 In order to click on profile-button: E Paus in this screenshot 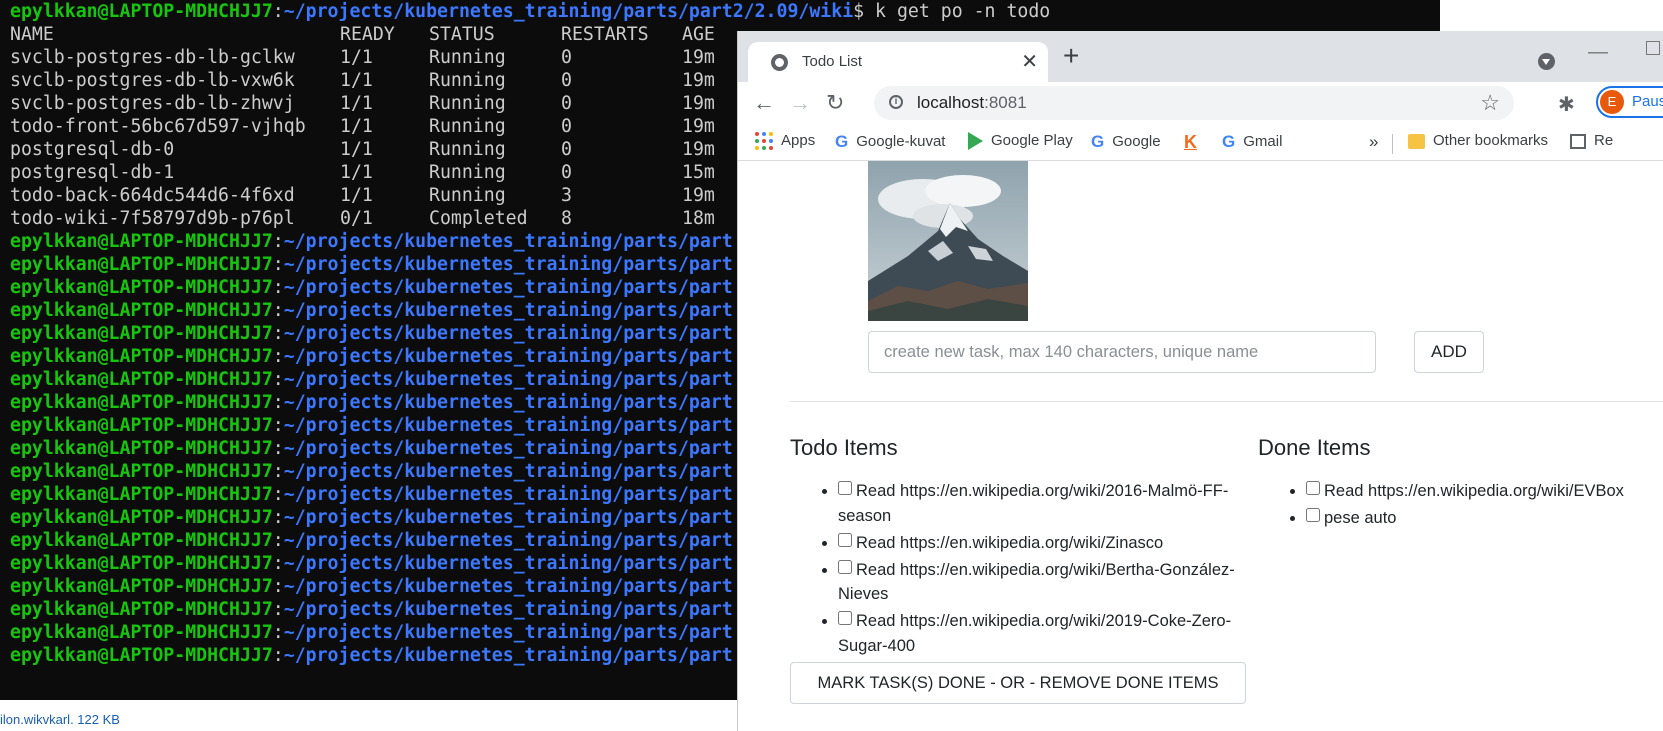, I will do `click(1629, 102)`.